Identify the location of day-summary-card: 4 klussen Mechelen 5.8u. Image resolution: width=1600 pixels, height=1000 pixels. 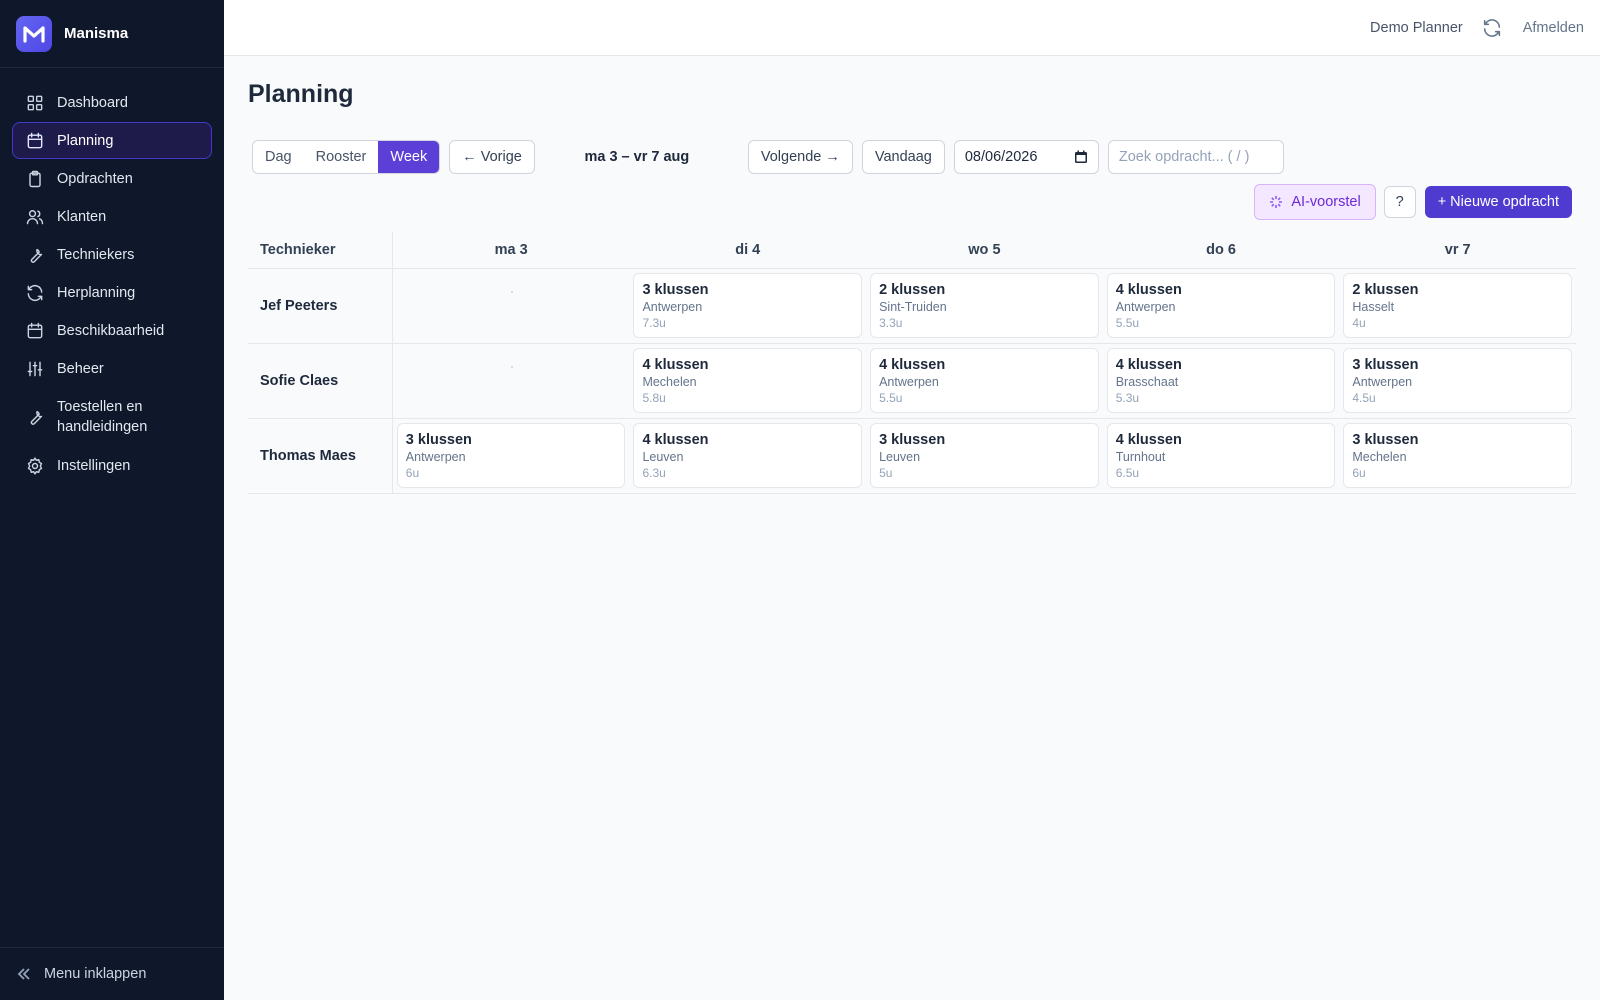
(748, 380).